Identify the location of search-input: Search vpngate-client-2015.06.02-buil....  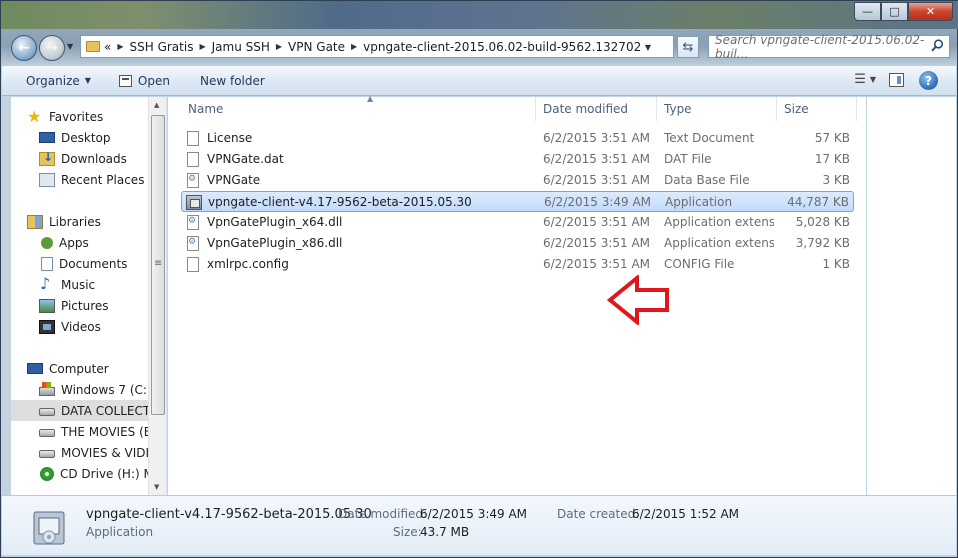
(829, 46).